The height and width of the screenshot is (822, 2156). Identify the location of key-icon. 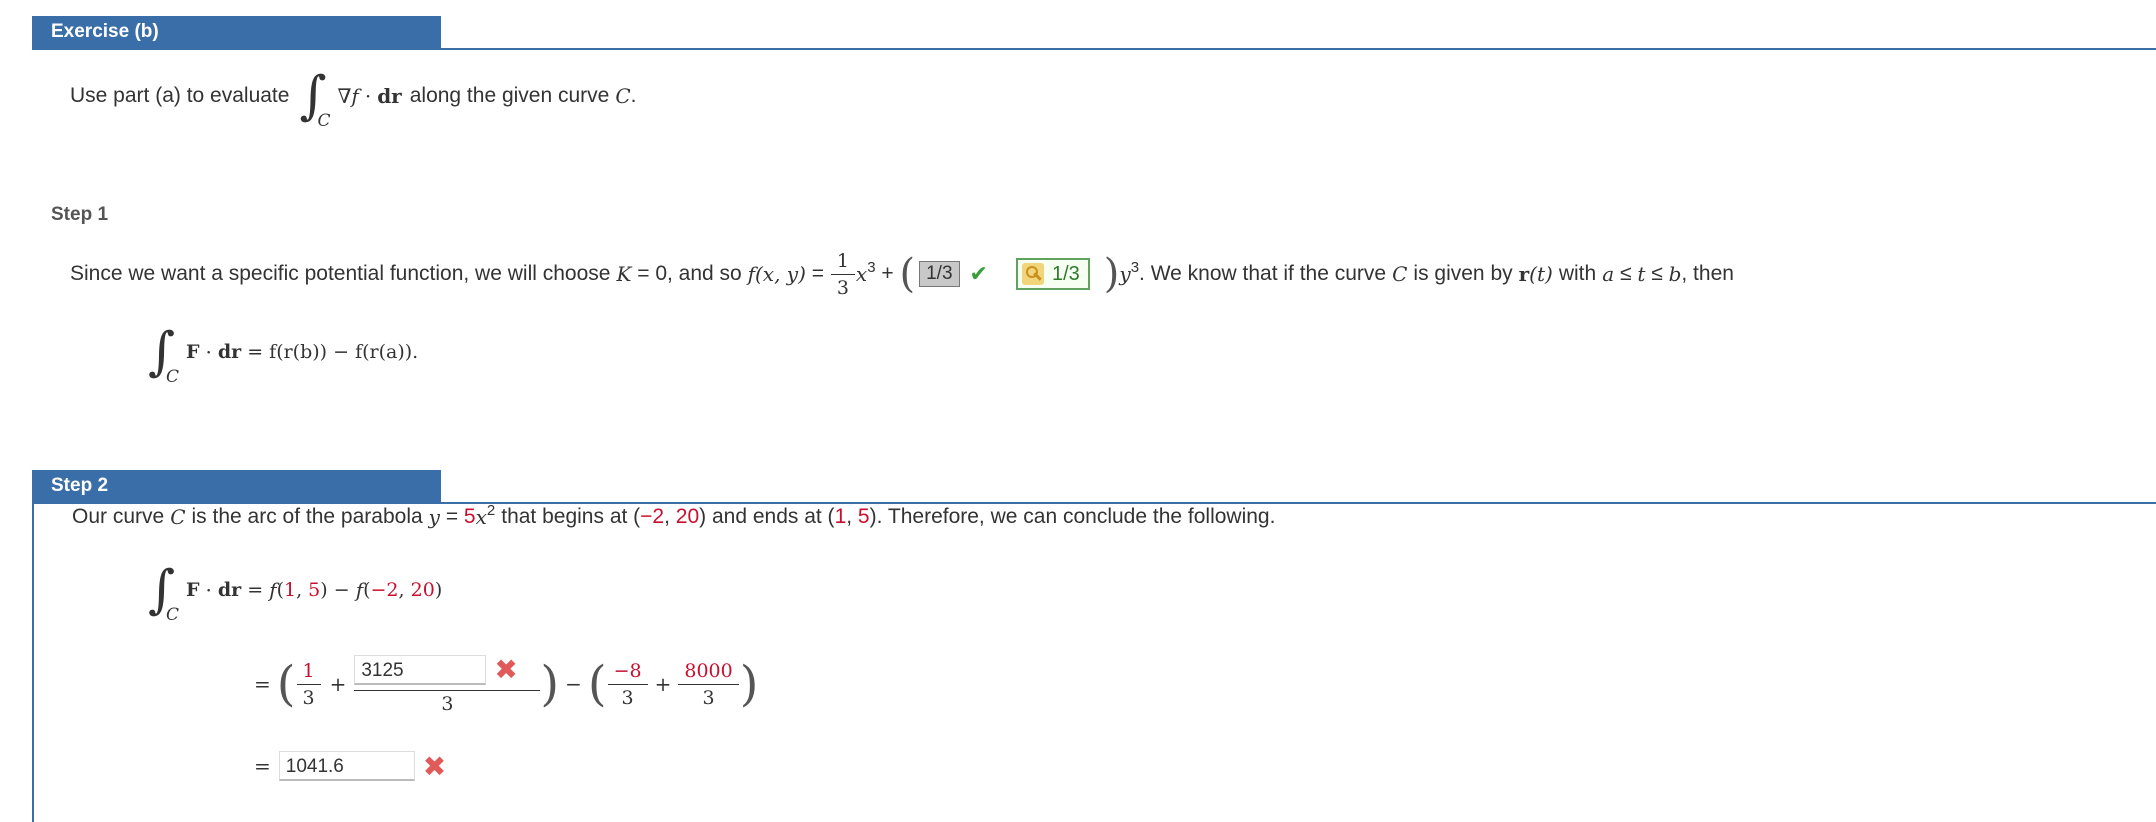
(1032, 274).